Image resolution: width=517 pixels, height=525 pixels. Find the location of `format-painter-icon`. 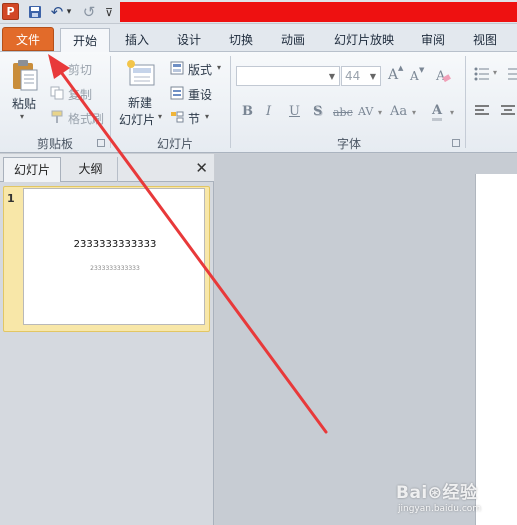

format-painter-icon is located at coordinates (57, 117).